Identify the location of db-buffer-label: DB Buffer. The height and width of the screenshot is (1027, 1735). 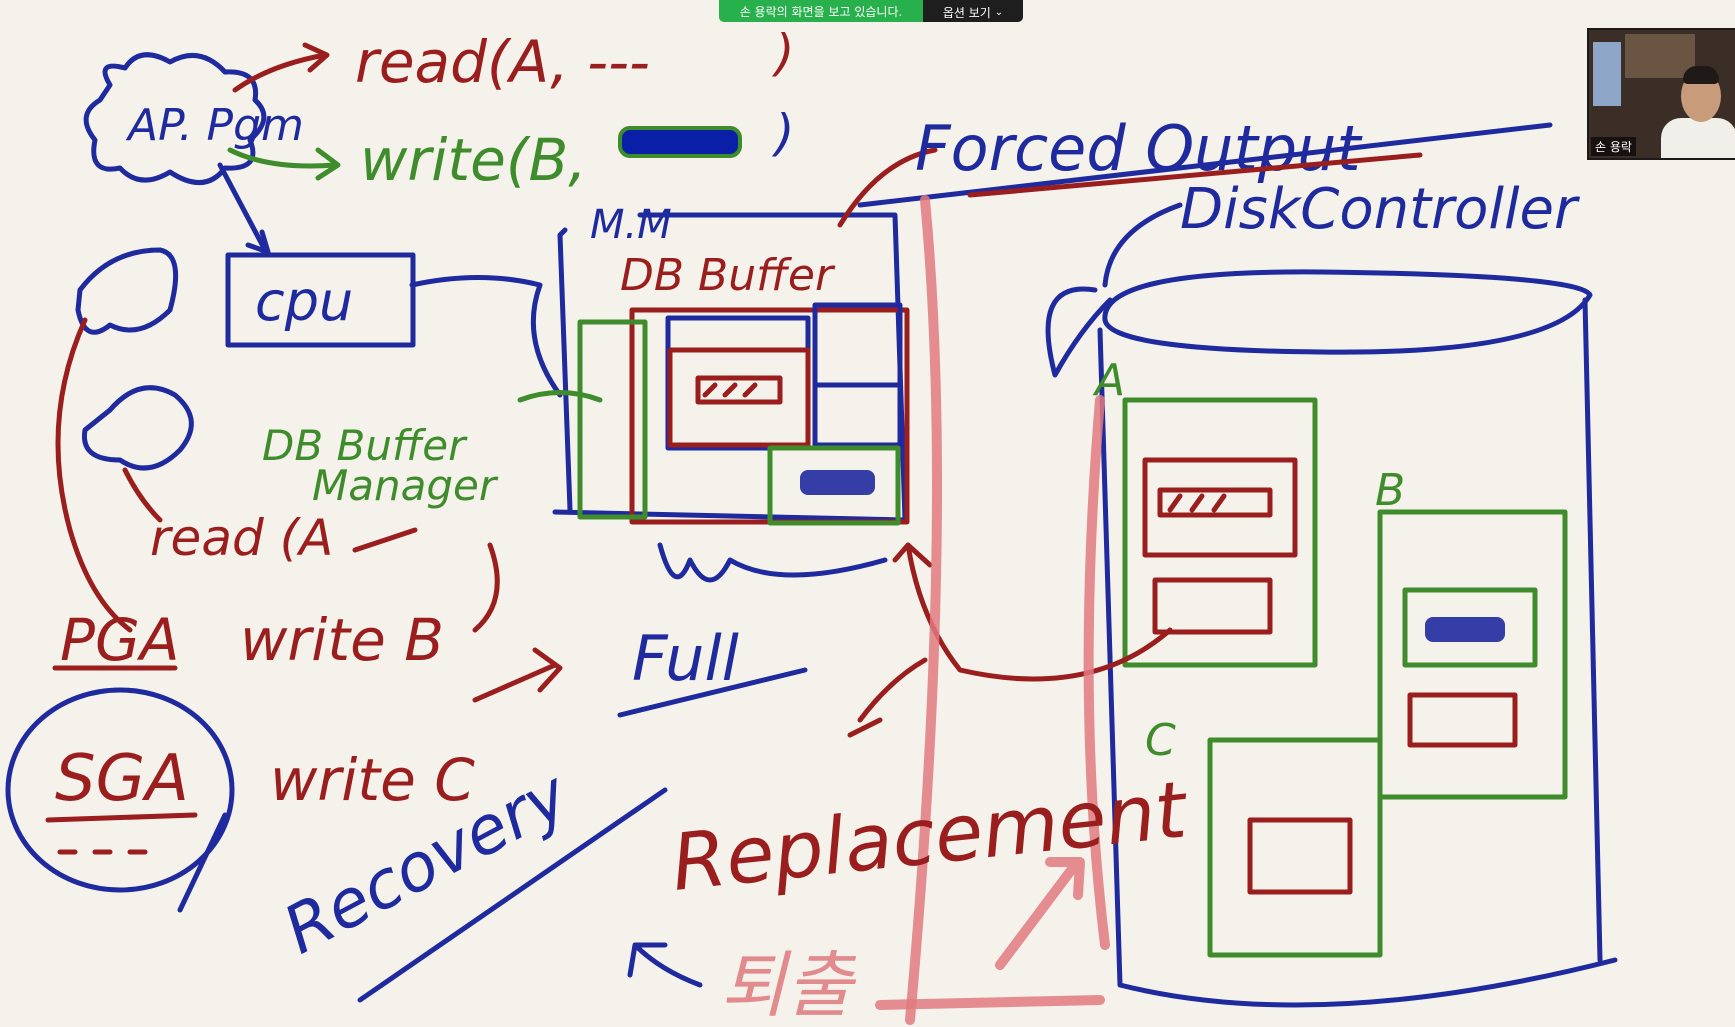
(728, 275).